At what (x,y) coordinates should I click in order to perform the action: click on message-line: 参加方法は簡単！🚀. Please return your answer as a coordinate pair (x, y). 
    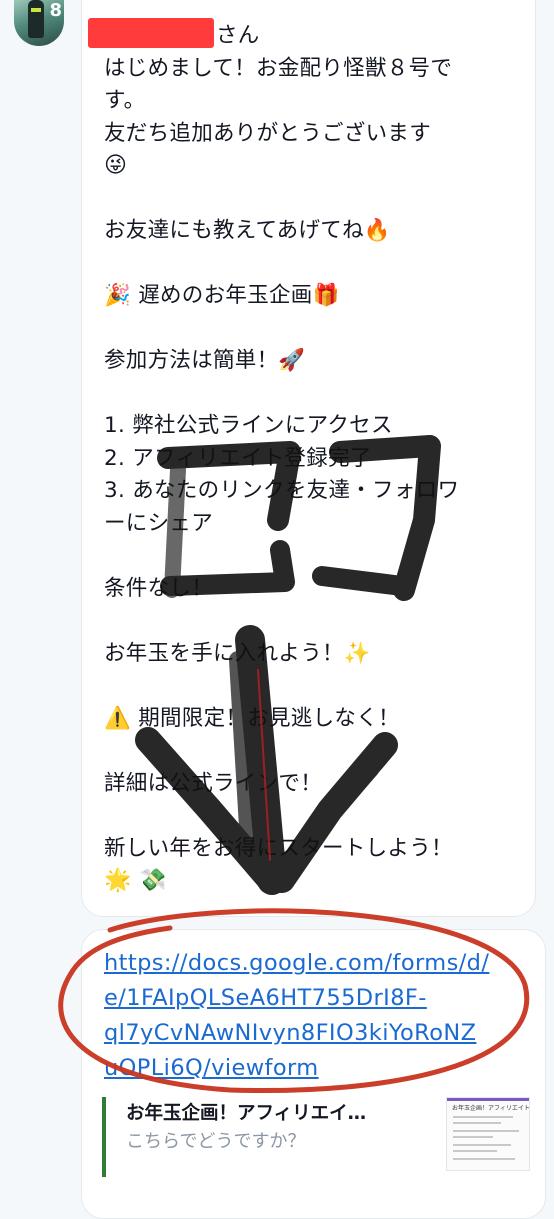
    Looking at the image, I should click on (205, 360).